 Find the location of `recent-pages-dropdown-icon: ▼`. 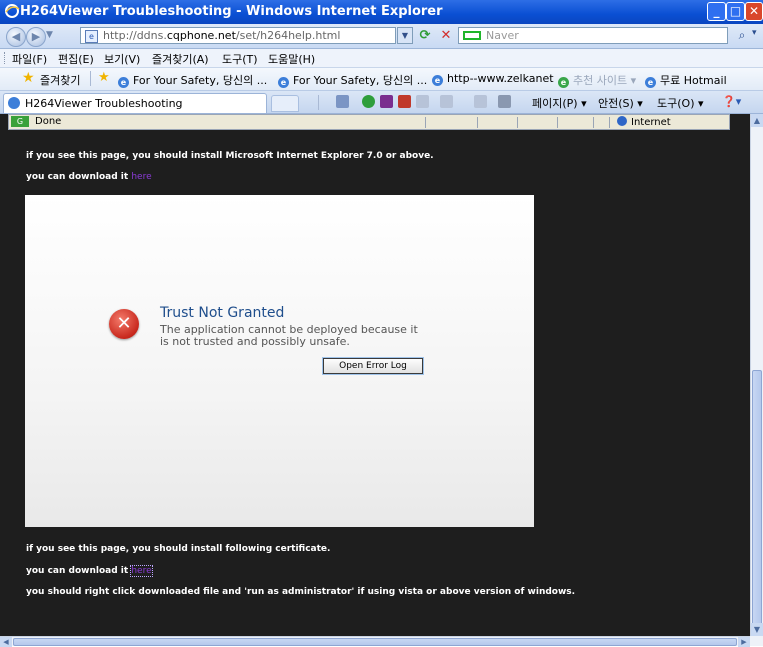

recent-pages-dropdown-icon: ▼ is located at coordinates (49, 35).